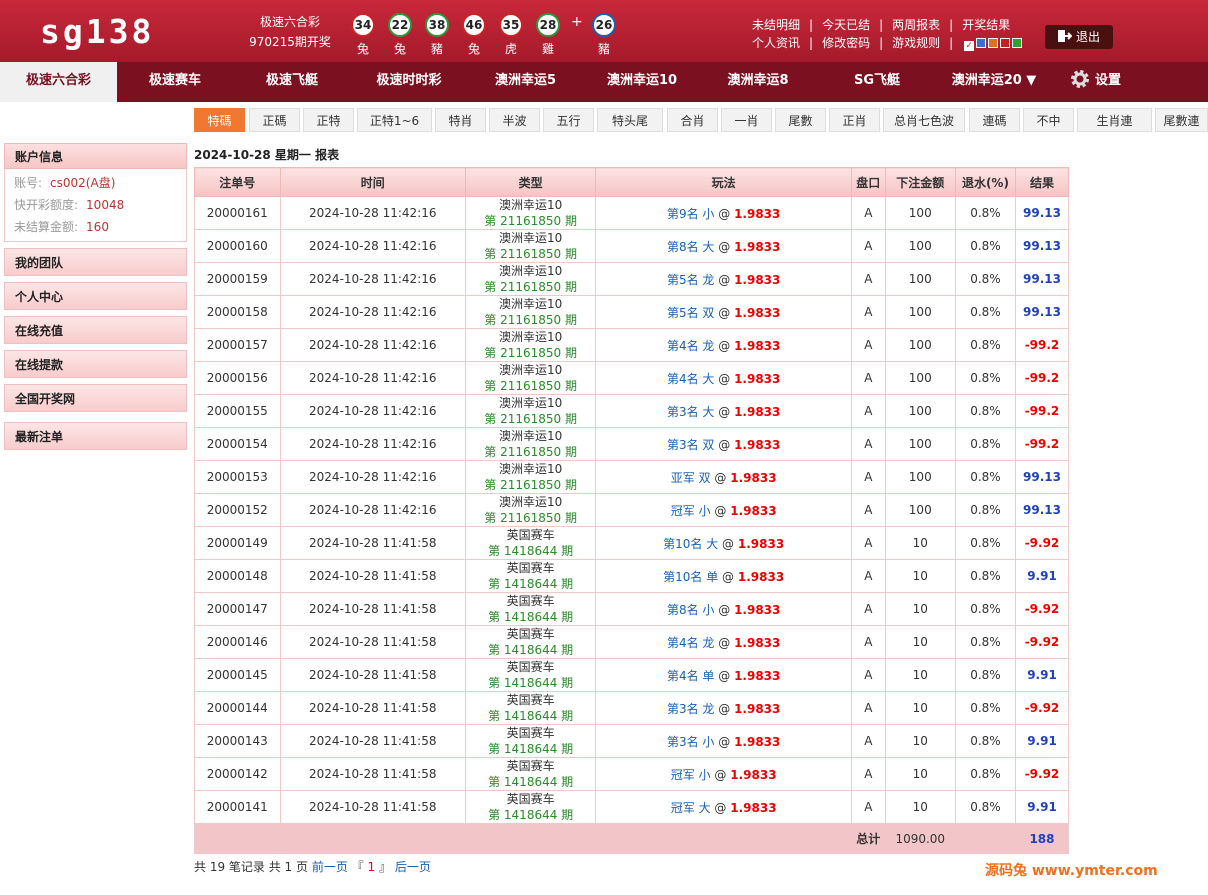 The image size is (1208, 895). I want to click on nav-item-7: SG飞艇, so click(877, 82).